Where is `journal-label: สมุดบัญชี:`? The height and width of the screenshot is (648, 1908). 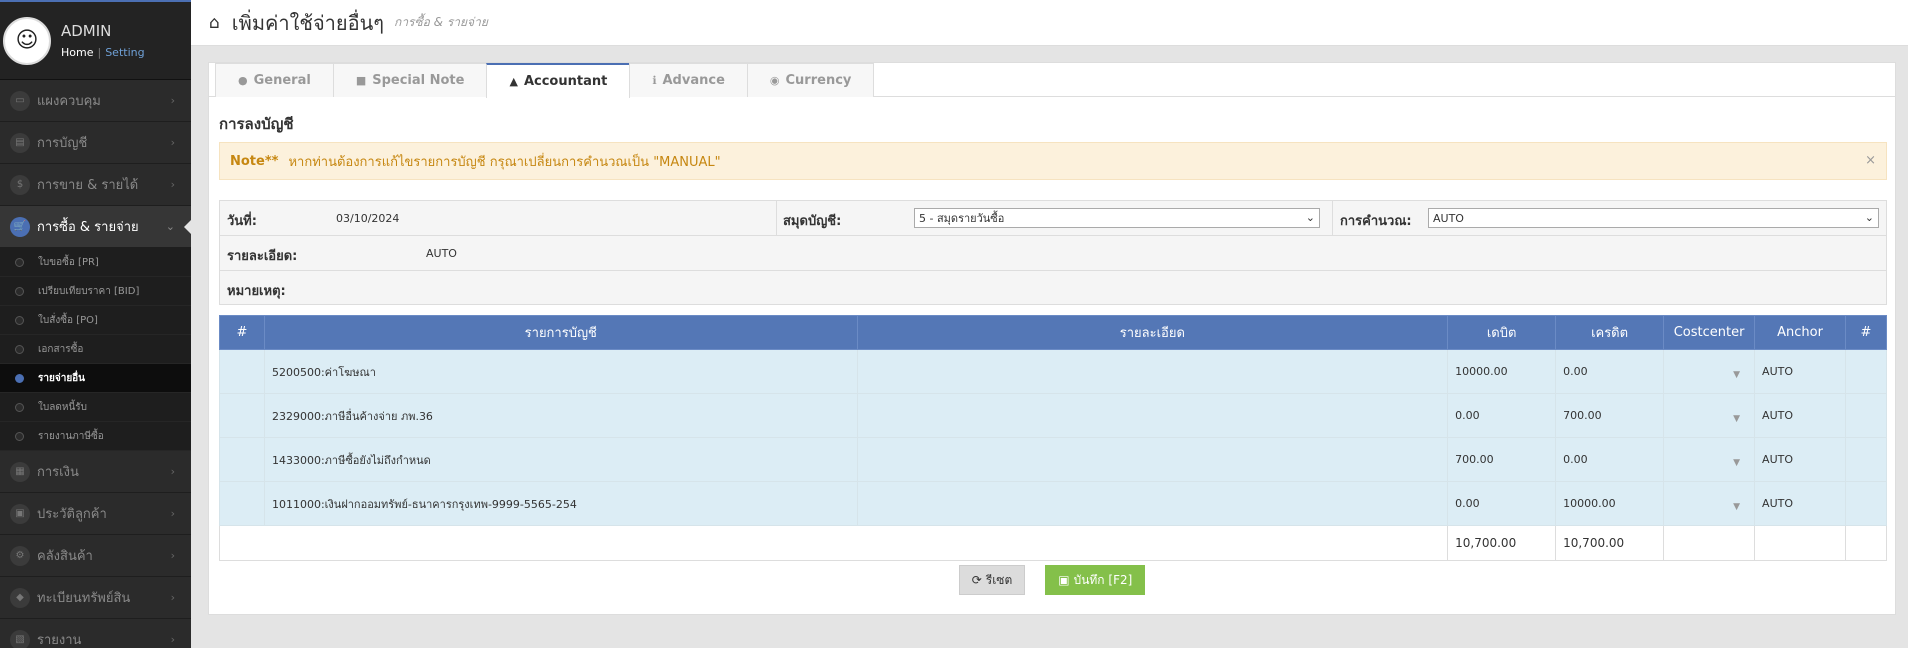 journal-label: สมุดบัญชี: is located at coordinates (812, 221).